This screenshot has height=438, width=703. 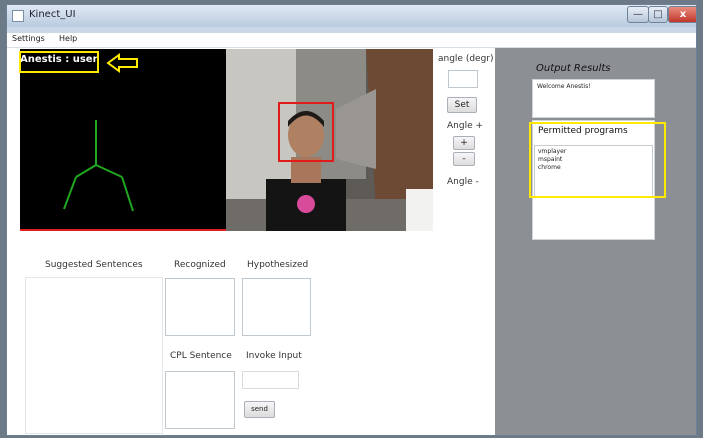 I want to click on hypothesized-label: Hypothesized, so click(x=278, y=265).